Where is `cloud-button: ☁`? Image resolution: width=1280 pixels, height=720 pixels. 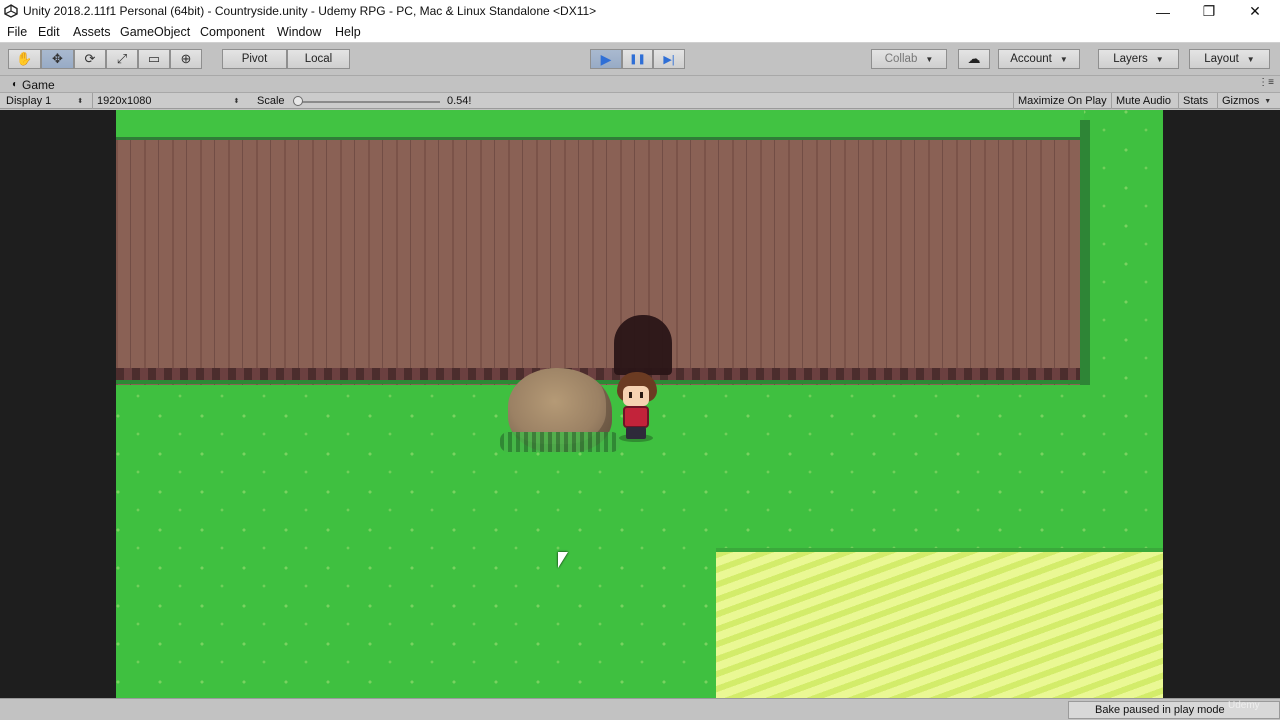
cloud-button: ☁ is located at coordinates (974, 59).